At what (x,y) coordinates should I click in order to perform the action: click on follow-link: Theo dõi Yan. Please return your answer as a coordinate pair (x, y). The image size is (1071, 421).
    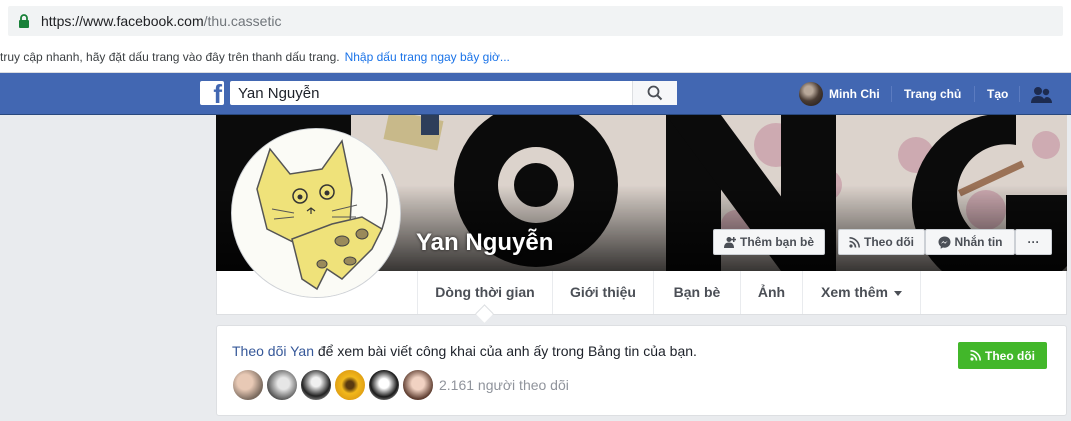
    Looking at the image, I should click on (273, 351).